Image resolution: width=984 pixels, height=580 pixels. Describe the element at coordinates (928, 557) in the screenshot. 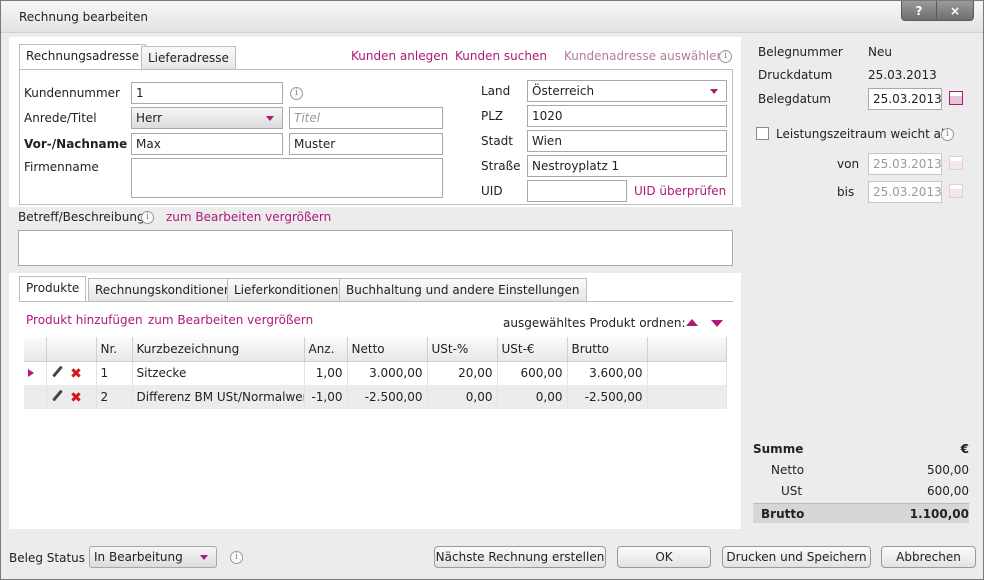

I see `cancel-button: Abbrechen` at that location.